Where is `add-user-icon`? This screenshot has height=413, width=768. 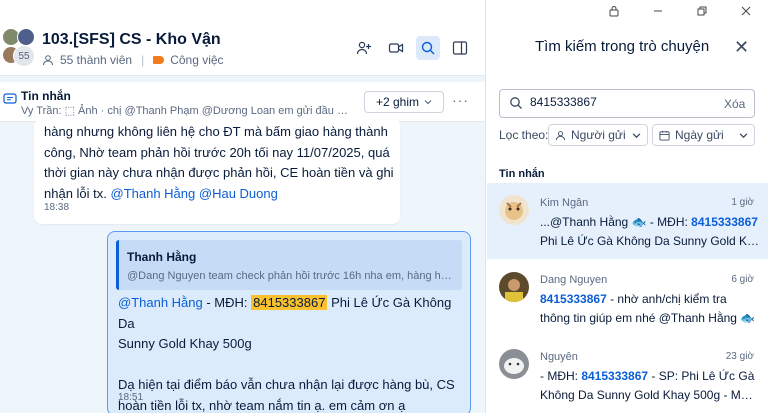 add-user-icon is located at coordinates (363, 48).